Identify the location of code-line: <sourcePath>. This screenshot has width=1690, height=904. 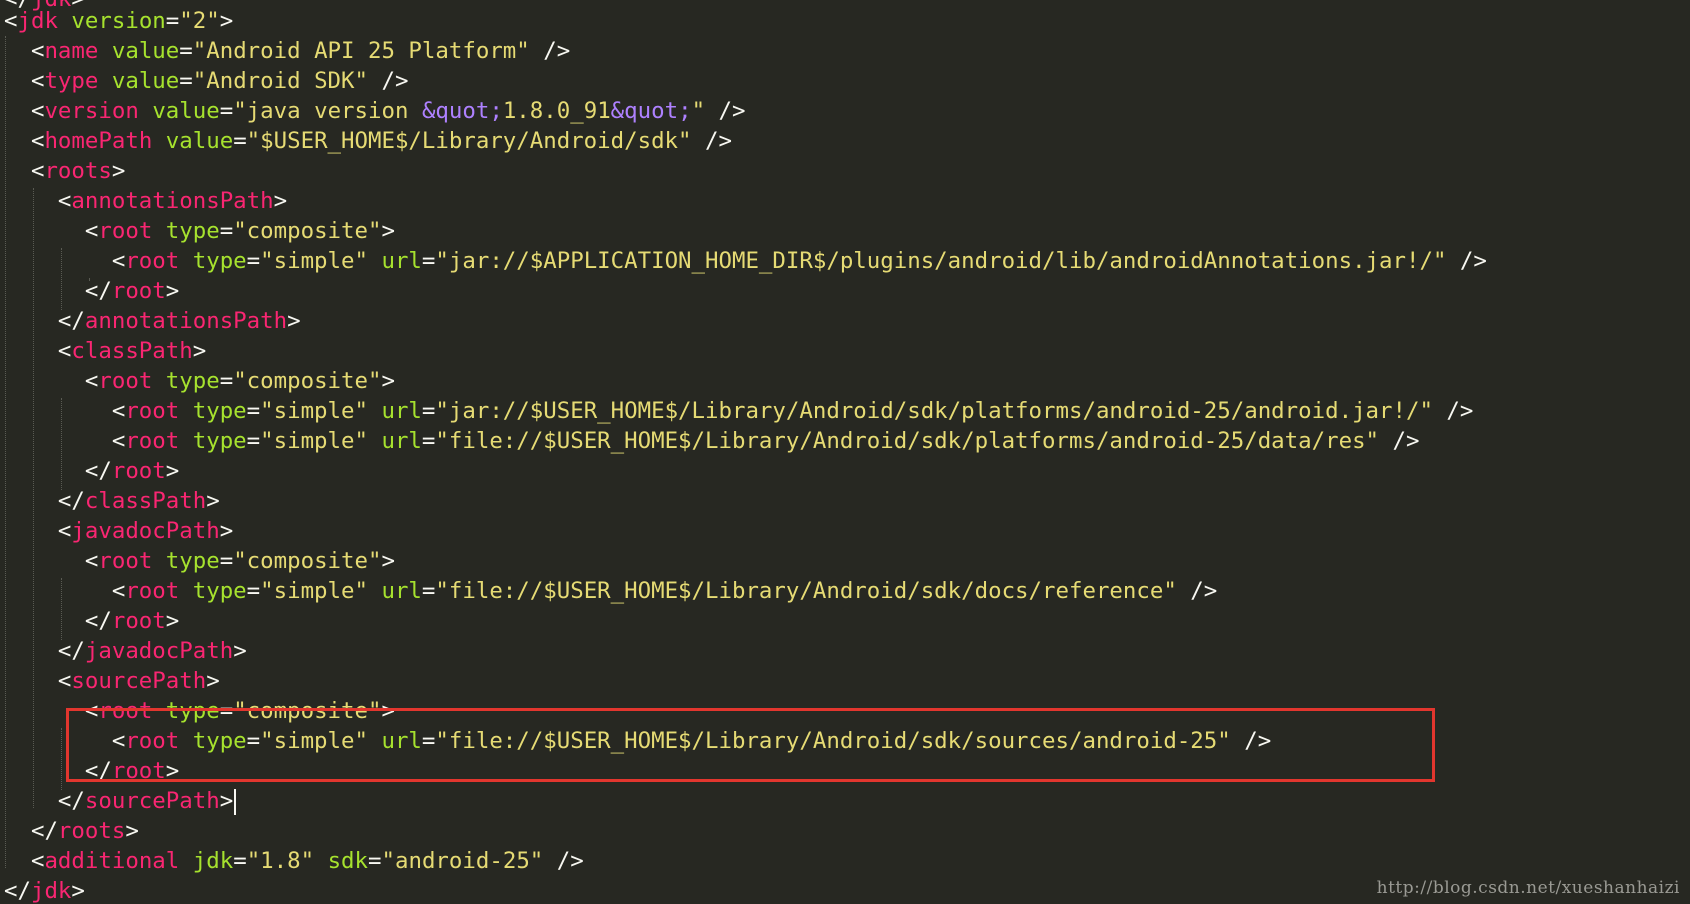
(112, 681).